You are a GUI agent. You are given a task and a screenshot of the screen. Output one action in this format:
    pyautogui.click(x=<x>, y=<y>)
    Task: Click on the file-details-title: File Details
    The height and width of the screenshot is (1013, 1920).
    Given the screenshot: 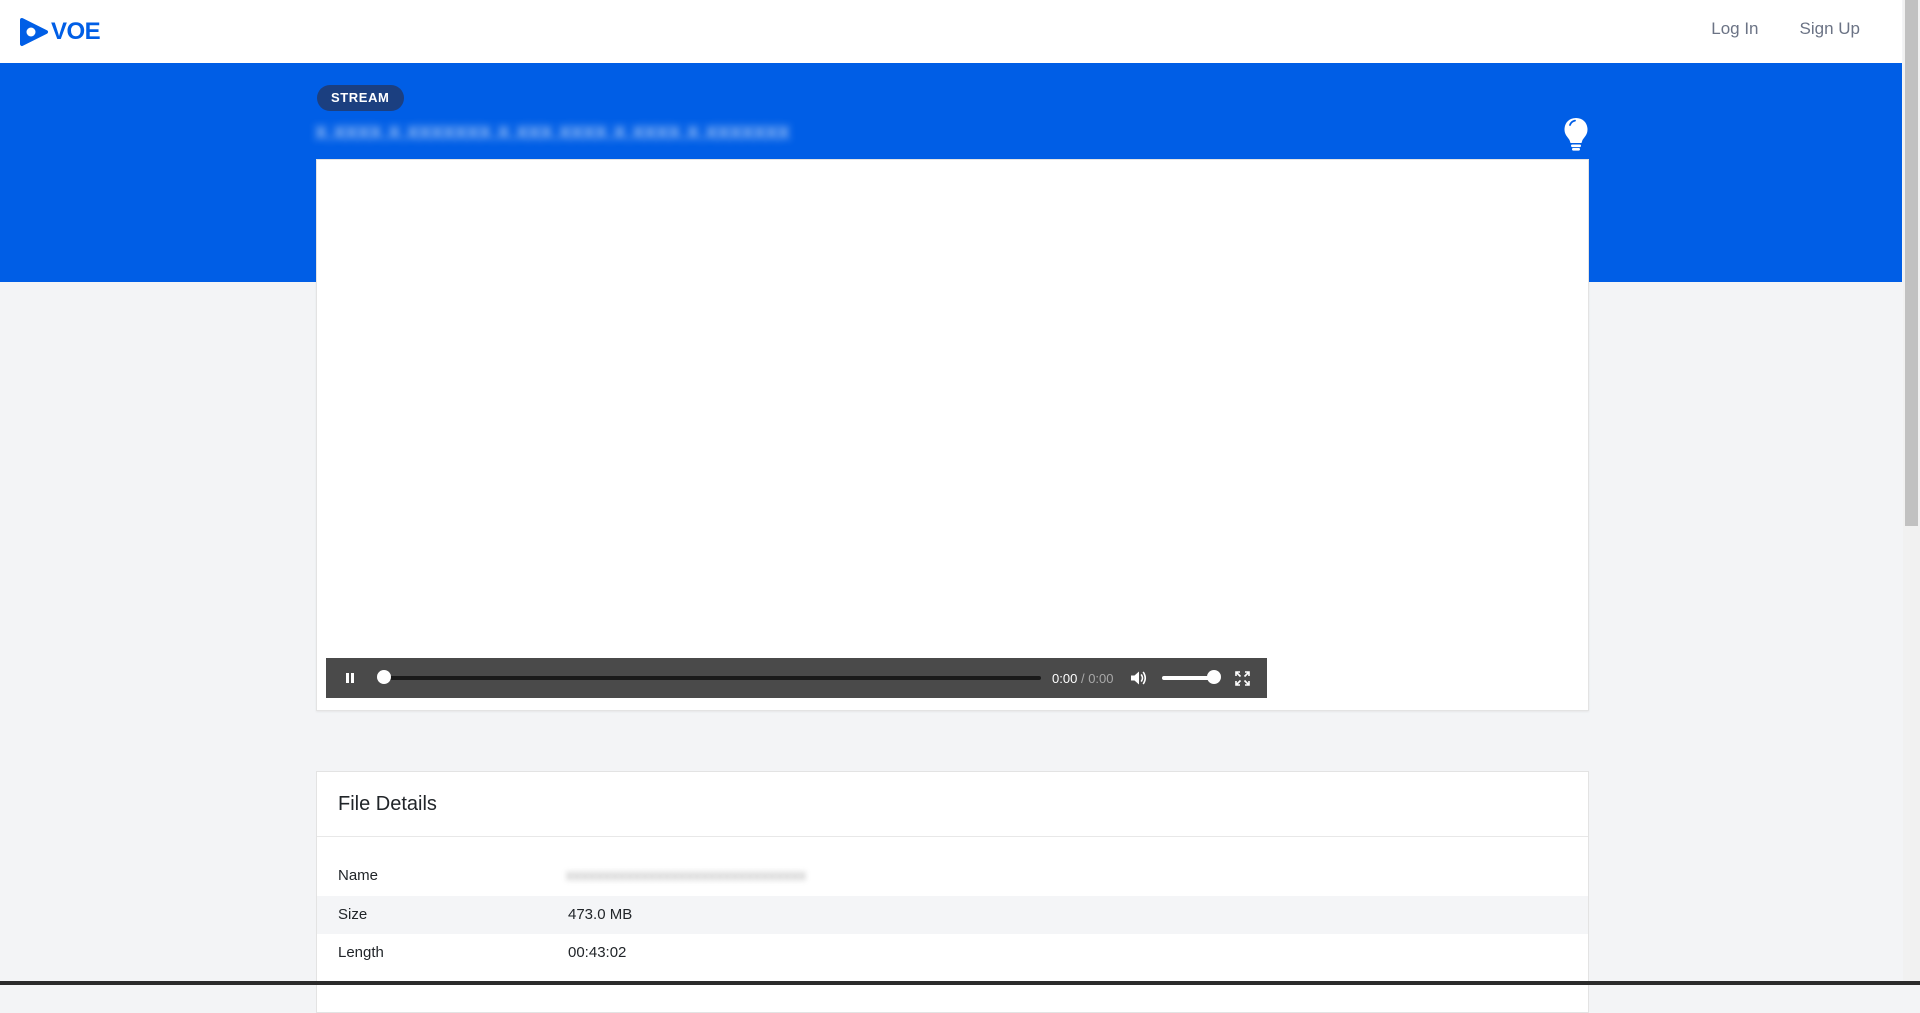 What is the action you would take?
    pyautogui.click(x=952, y=804)
    